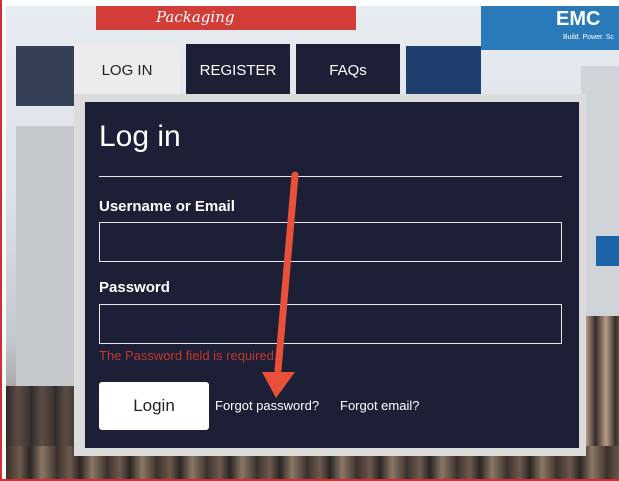 Image resolution: width=619 pixels, height=481 pixels. Describe the element at coordinates (140, 136) in the screenshot. I see `page-title: Log in` at that location.